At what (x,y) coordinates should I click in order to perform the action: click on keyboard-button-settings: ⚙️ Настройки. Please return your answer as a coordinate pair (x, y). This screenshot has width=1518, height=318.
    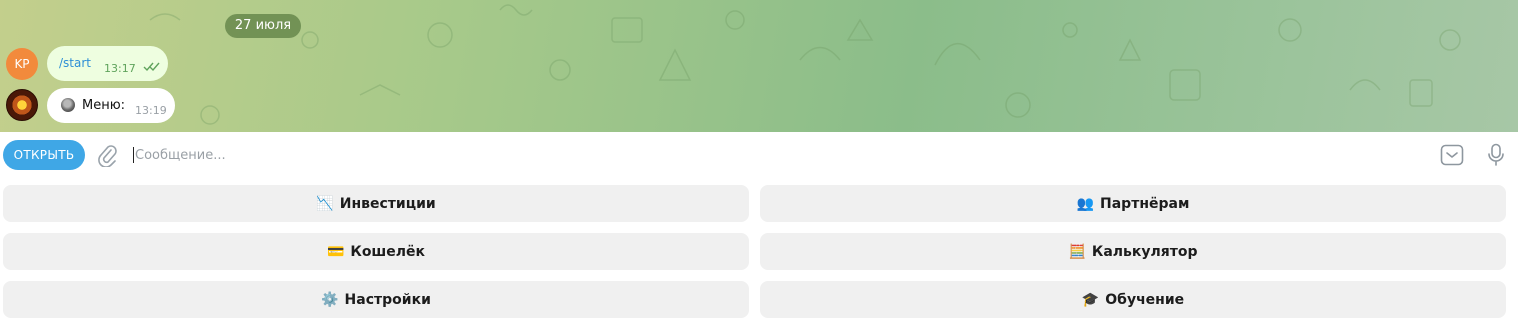
    Looking at the image, I should click on (376, 299).